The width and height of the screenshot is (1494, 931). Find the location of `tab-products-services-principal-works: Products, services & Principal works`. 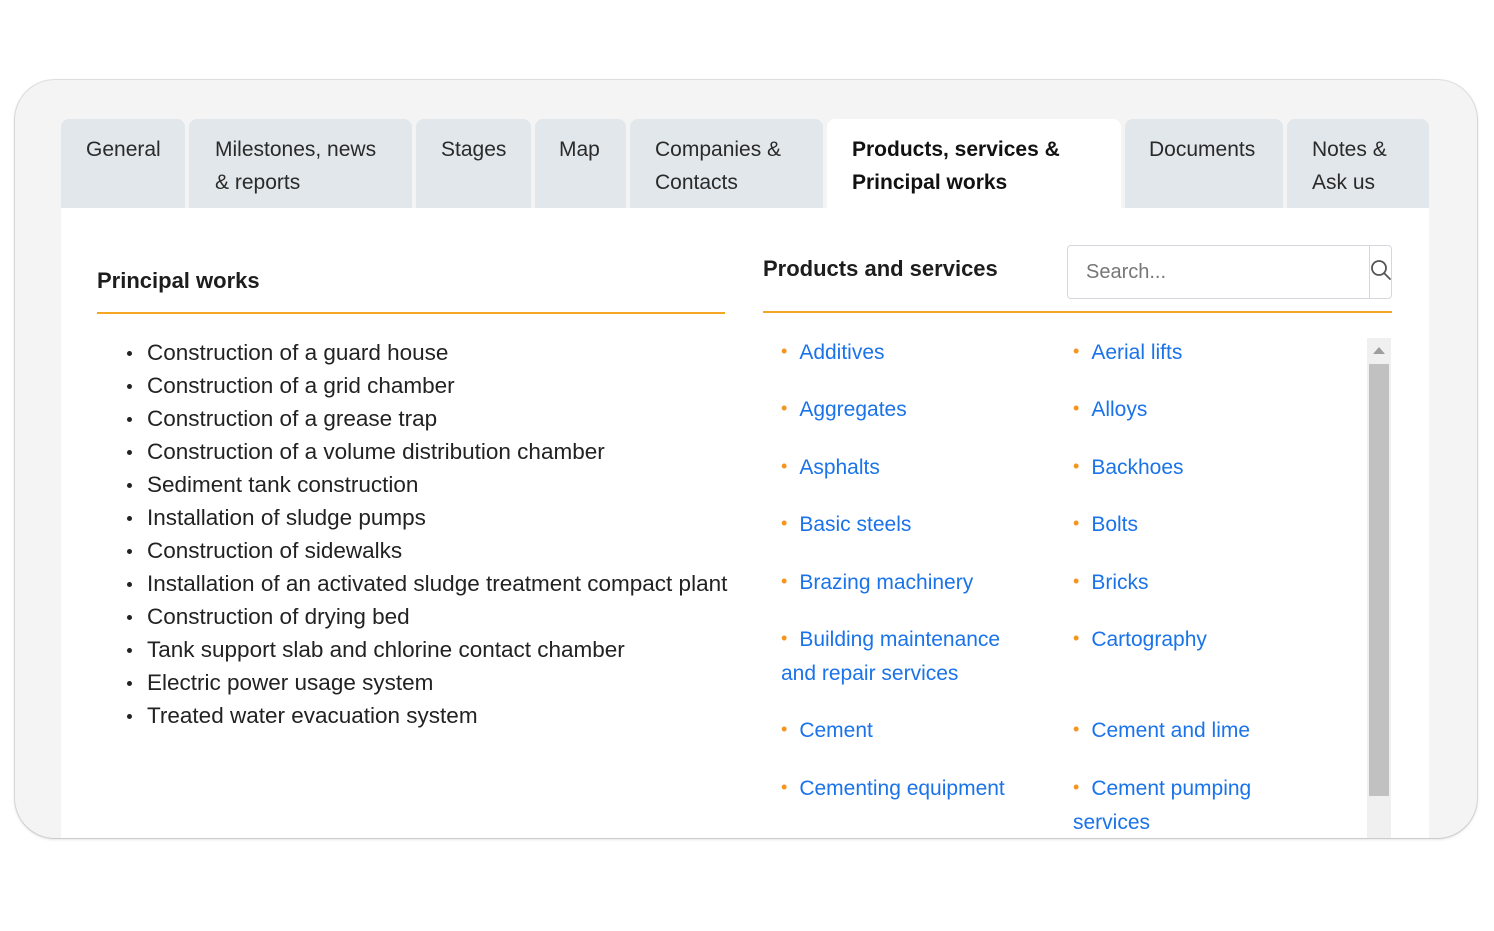

tab-products-services-principal-works: Products, services & Principal works is located at coordinates (974, 164).